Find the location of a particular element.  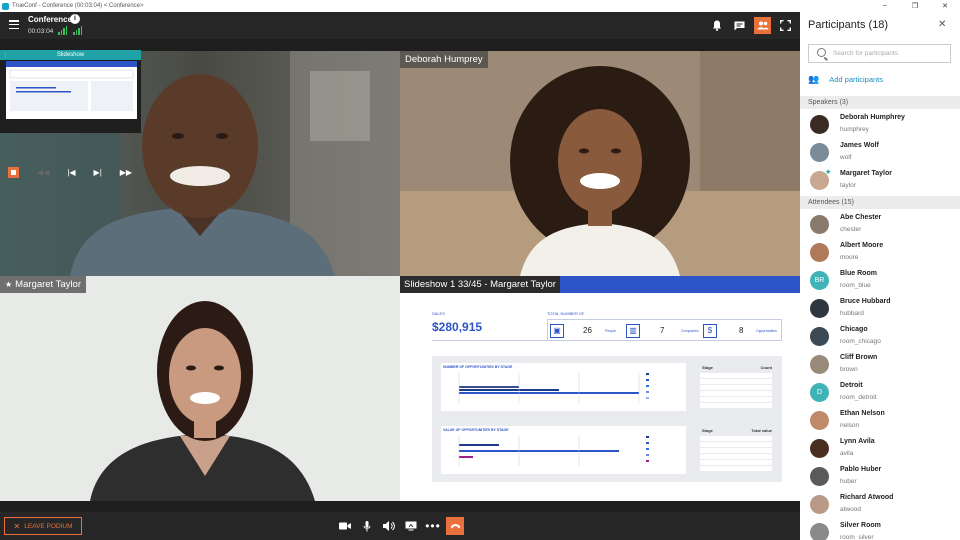

participant-item: Richard Atwood atwood is located at coordinates (880, 505).